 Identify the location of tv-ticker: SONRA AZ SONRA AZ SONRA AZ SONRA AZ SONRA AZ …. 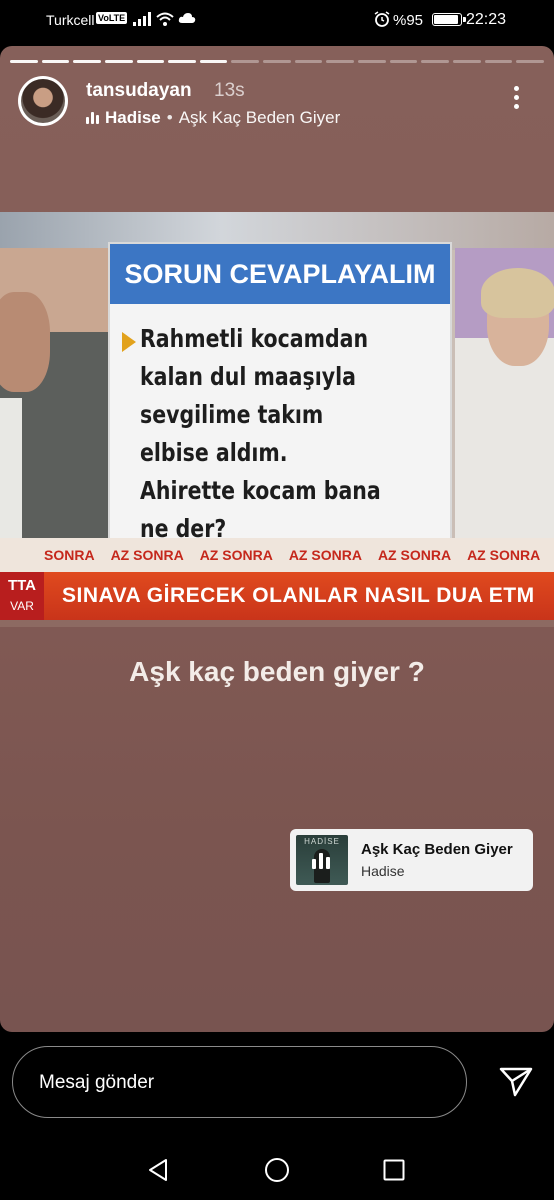
(277, 555).